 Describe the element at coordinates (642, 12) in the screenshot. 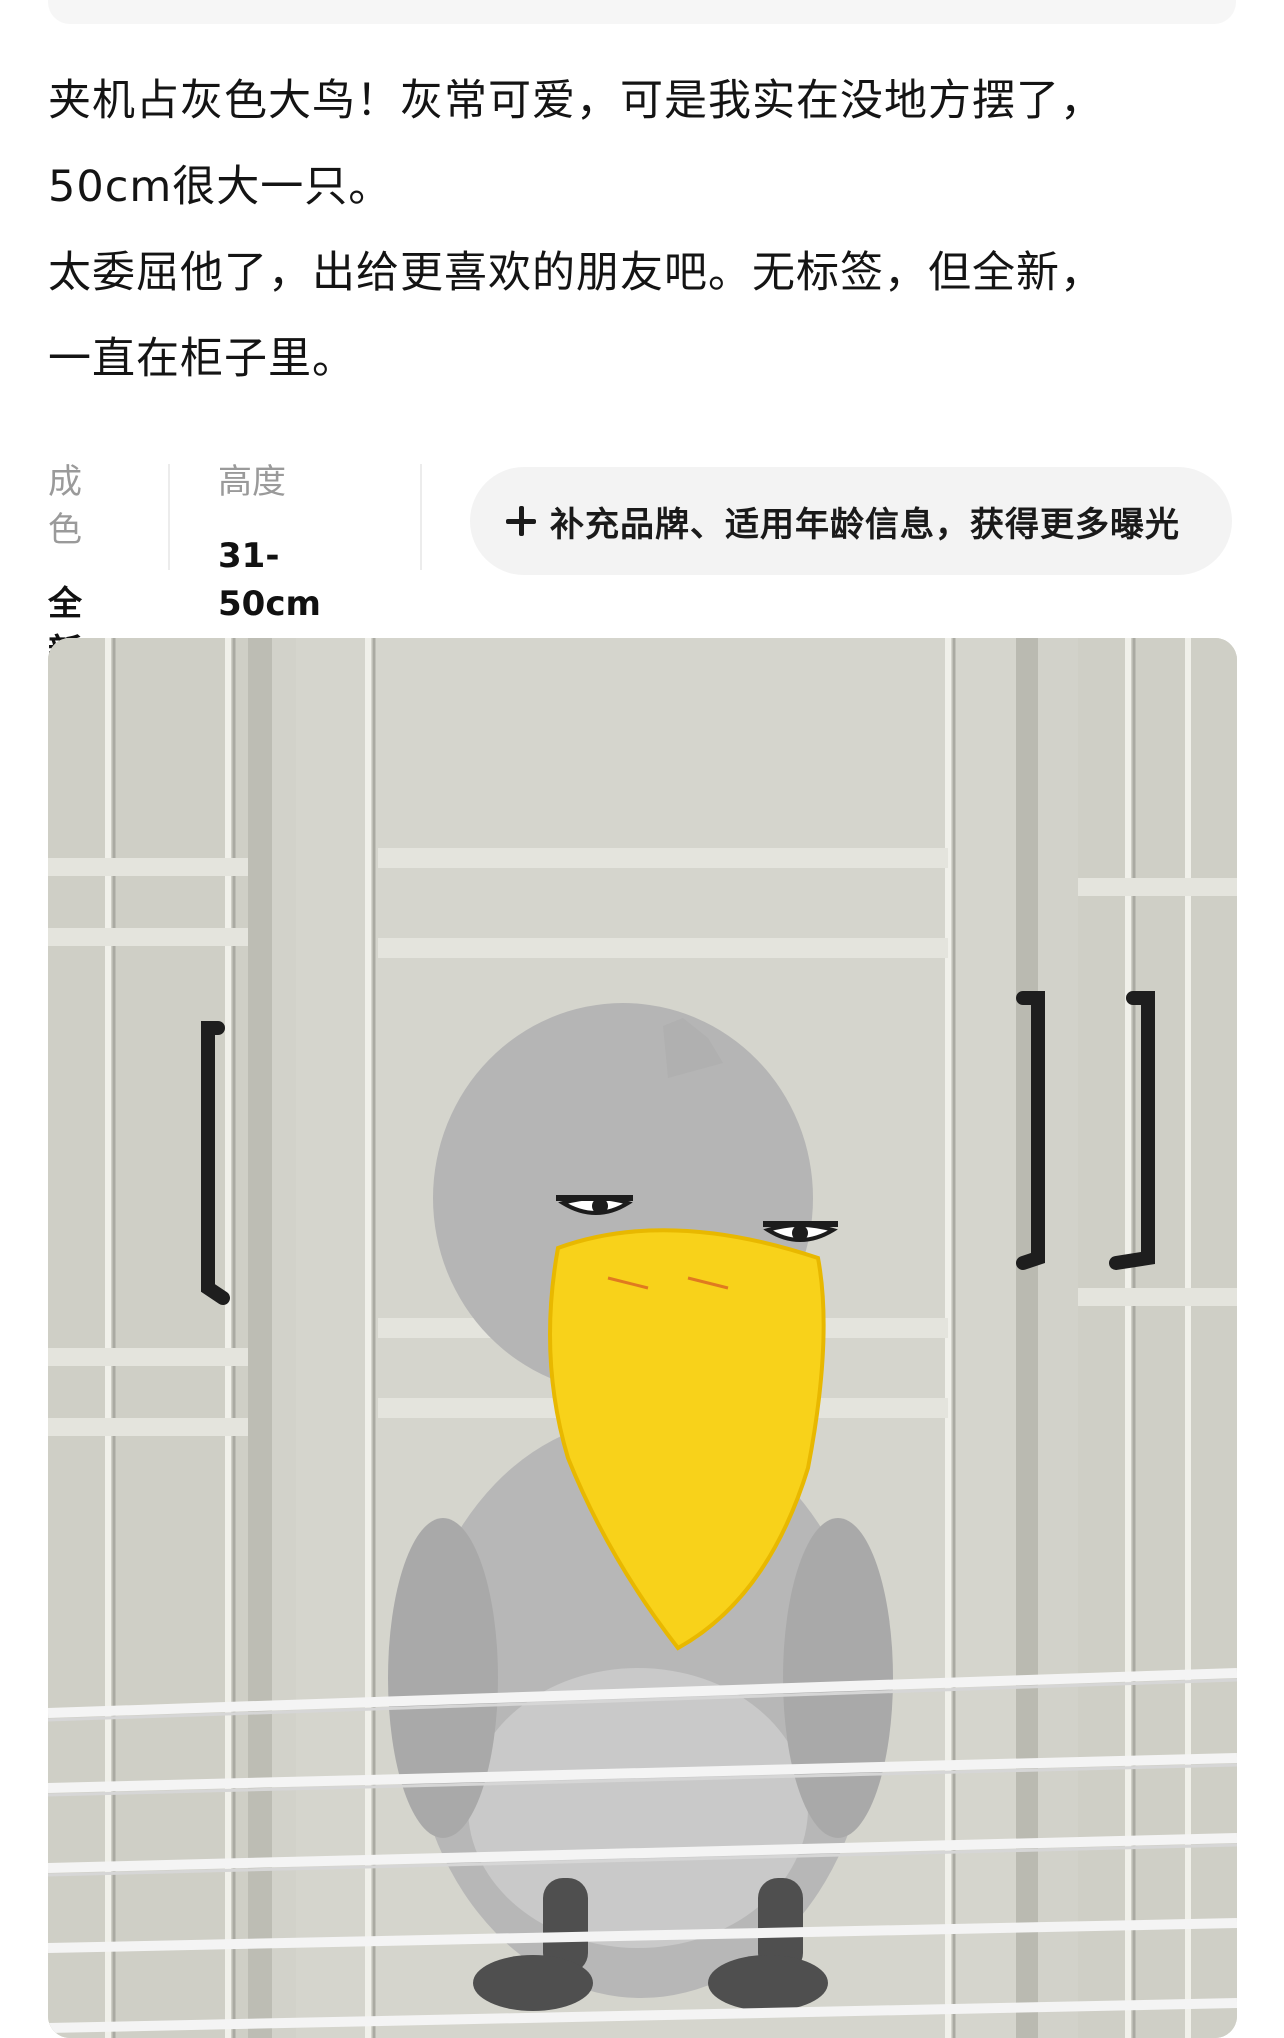

I see `previous-card` at that location.